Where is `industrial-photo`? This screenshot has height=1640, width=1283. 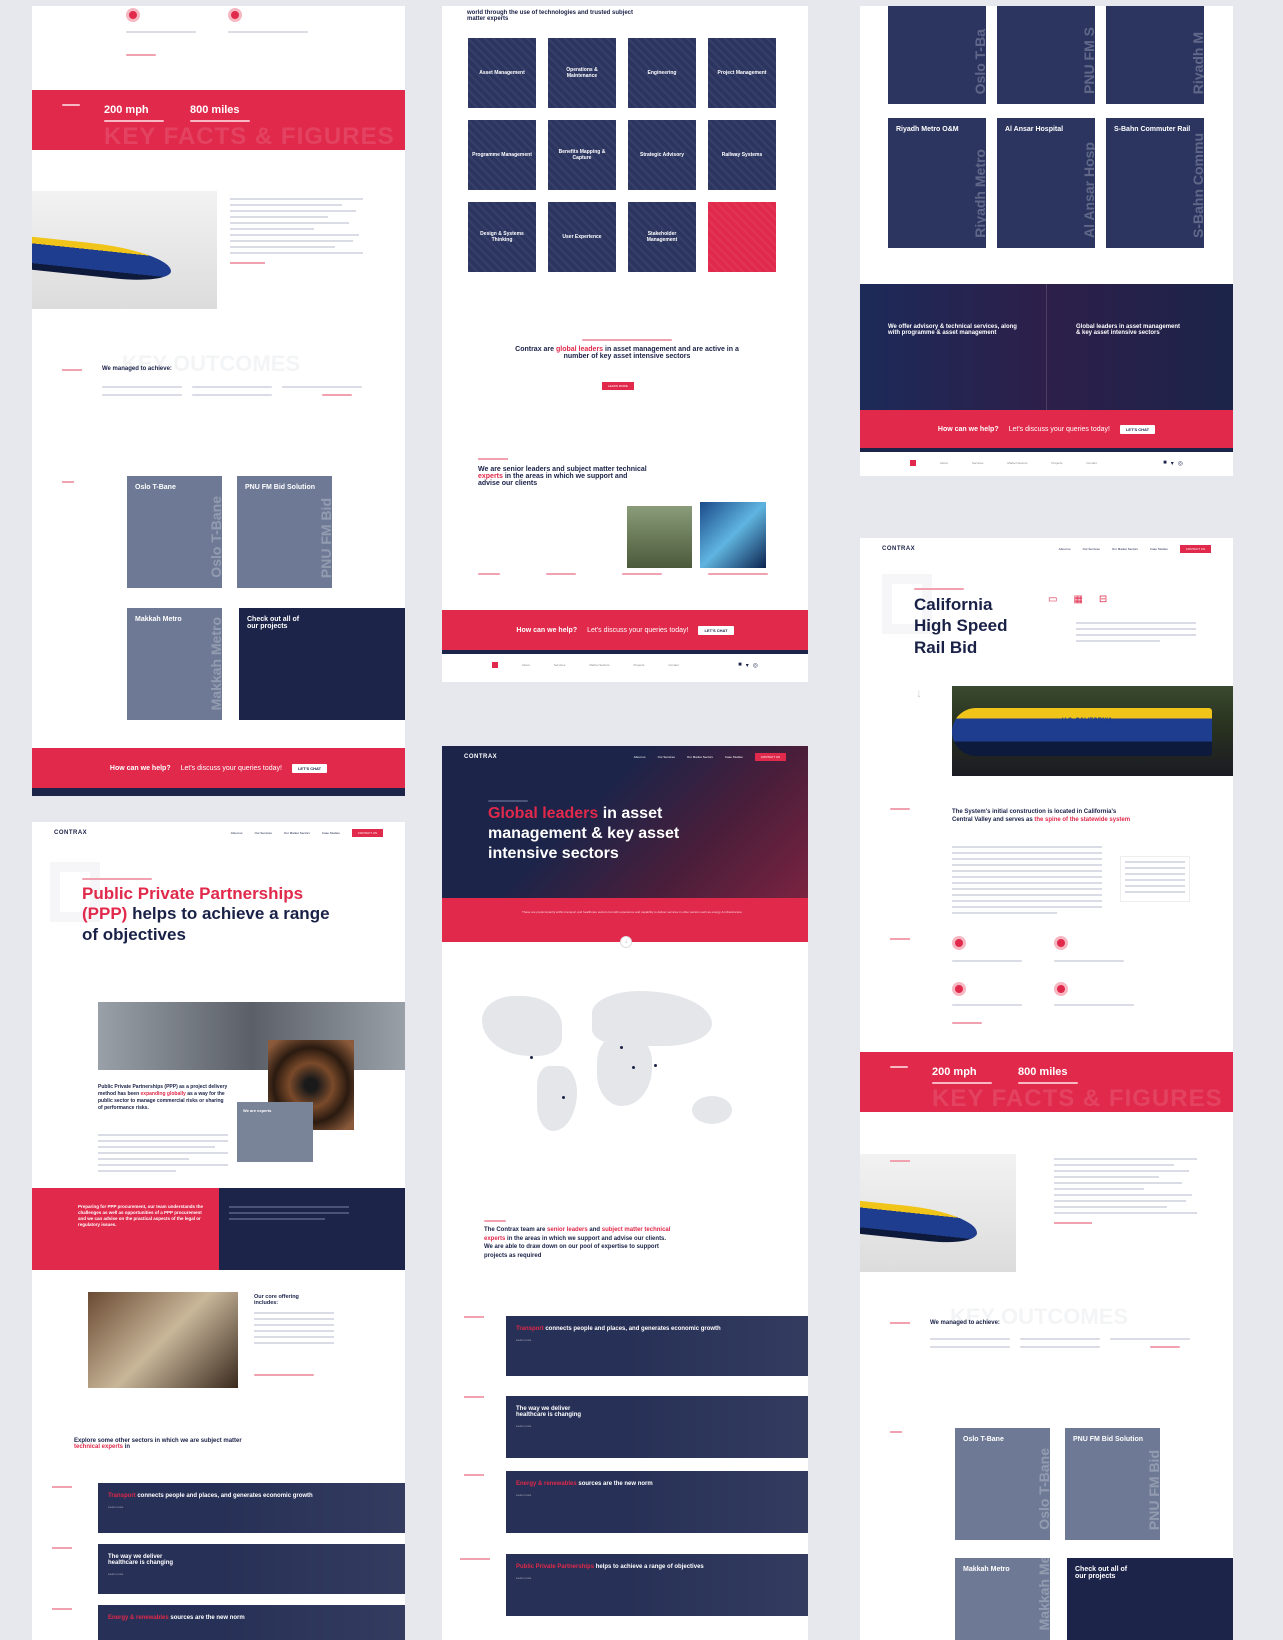
industrial-photo is located at coordinates (251, 1036).